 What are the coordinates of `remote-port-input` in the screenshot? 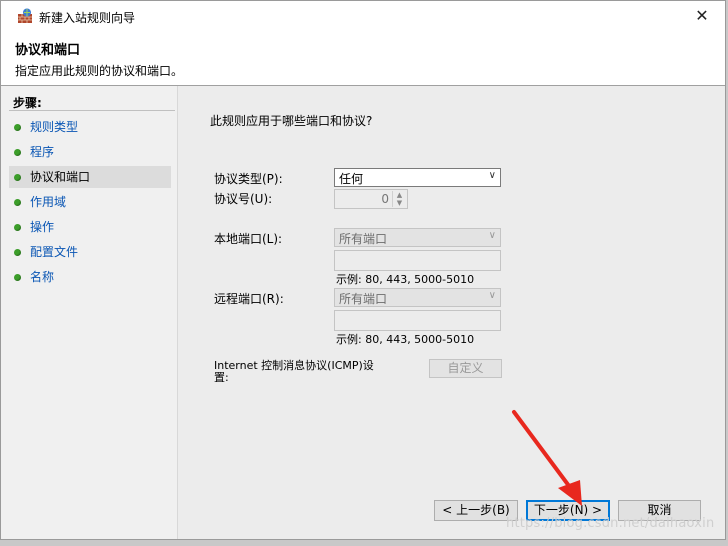 It's located at (417, 320).